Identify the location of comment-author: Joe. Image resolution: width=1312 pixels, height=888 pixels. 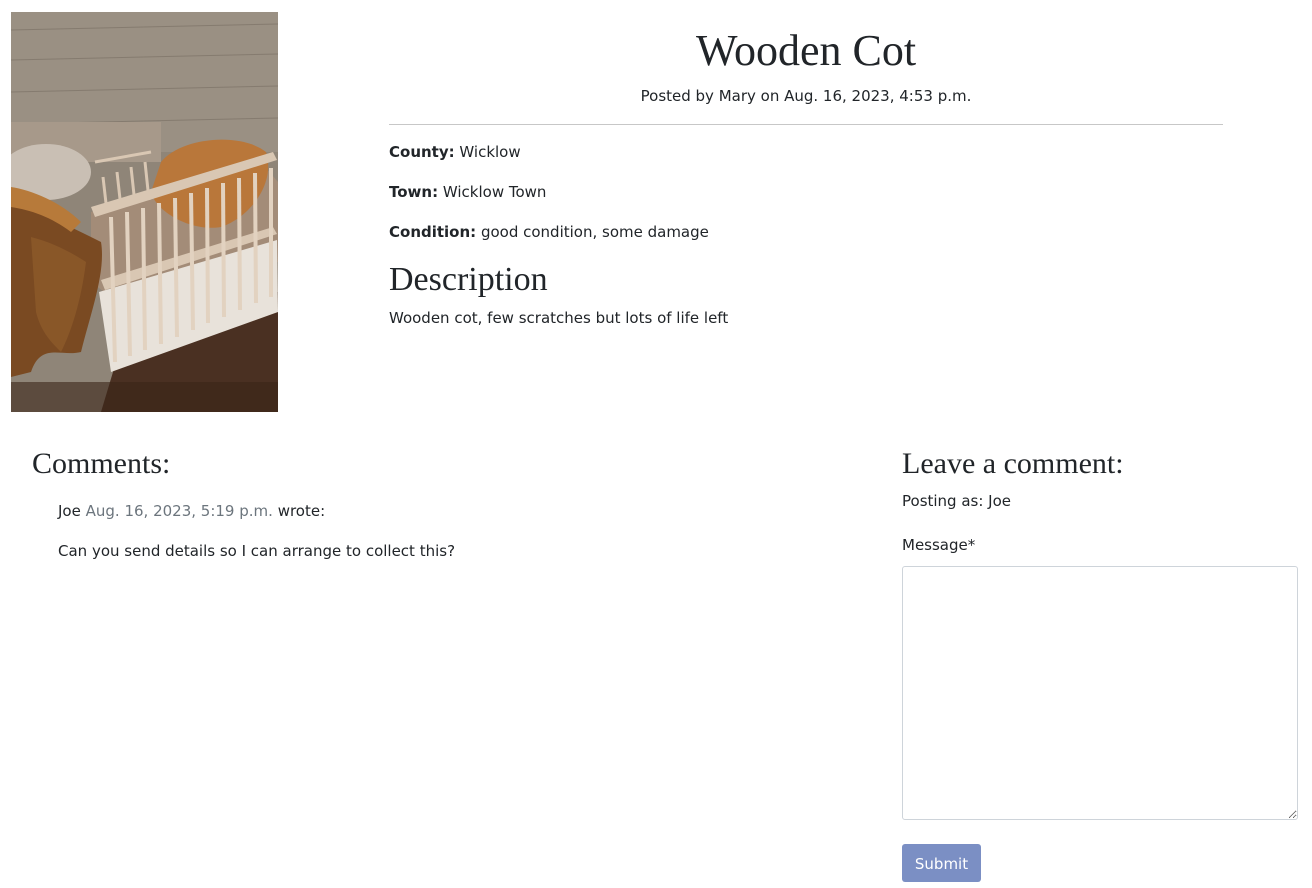
(69, 511).